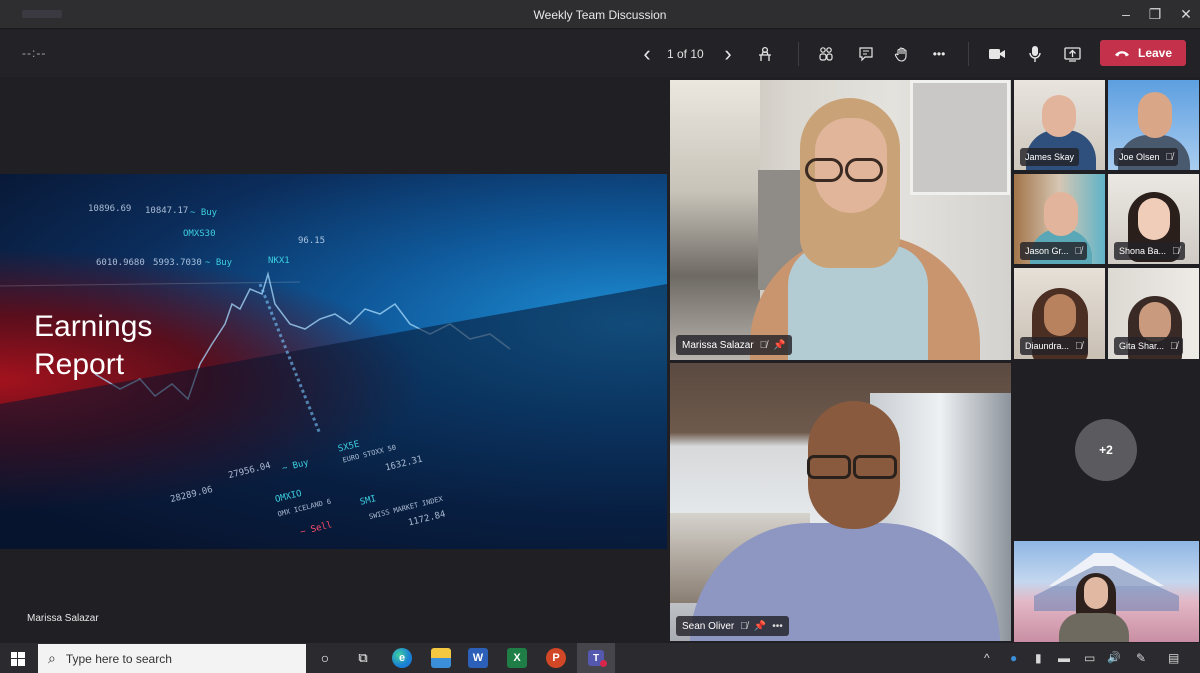  Describe the element at coordinates (93, 326) in the screenshot. I see `slide-title-line: Earnings` at that location.